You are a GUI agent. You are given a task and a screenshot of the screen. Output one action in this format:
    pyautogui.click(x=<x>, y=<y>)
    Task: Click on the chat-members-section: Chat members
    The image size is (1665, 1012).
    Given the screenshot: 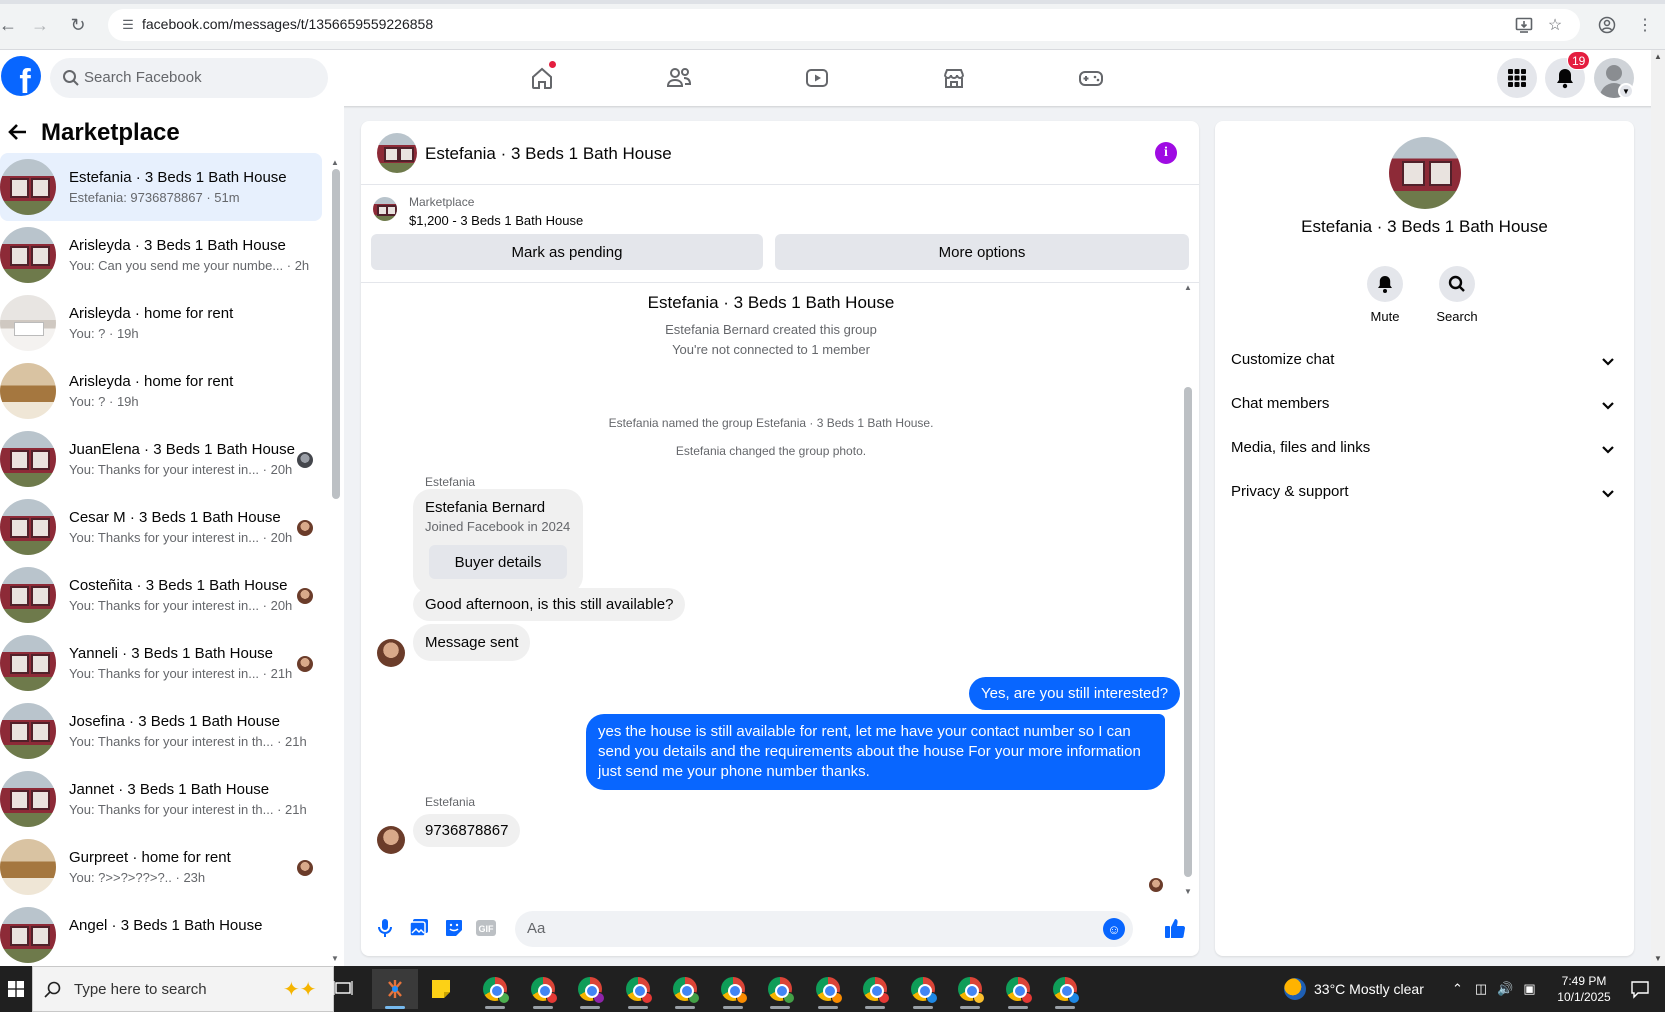 What is the action you would take?
    pyautogui.click(x=1424, y=405)
    